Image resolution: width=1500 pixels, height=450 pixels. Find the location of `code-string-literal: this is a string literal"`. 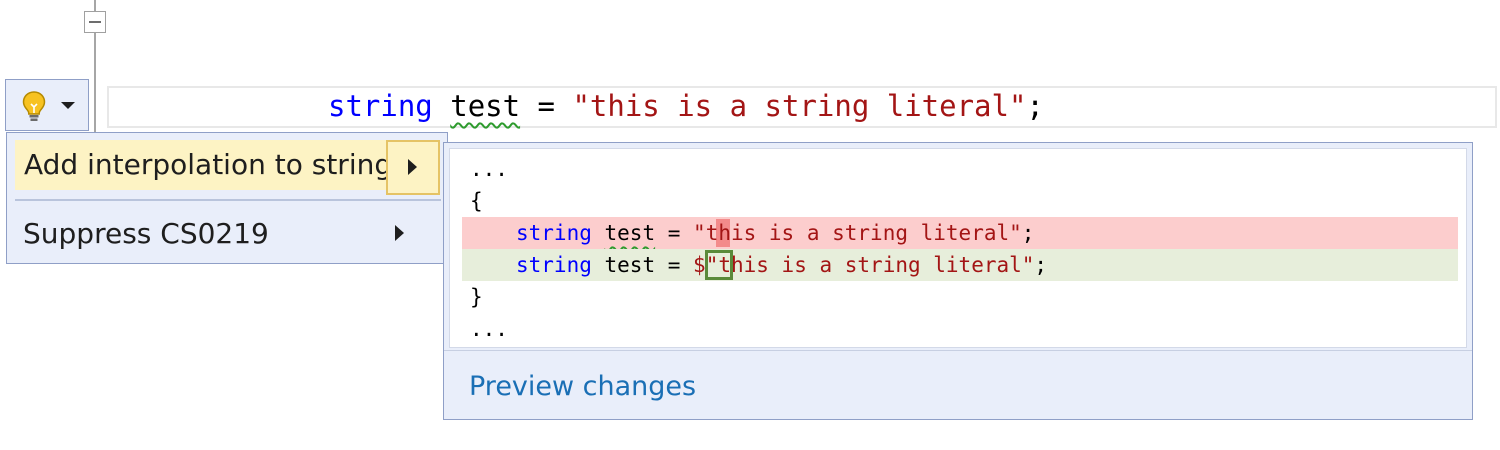

code-string-literal: this is a string literal" is located at coordinates (863, 233).